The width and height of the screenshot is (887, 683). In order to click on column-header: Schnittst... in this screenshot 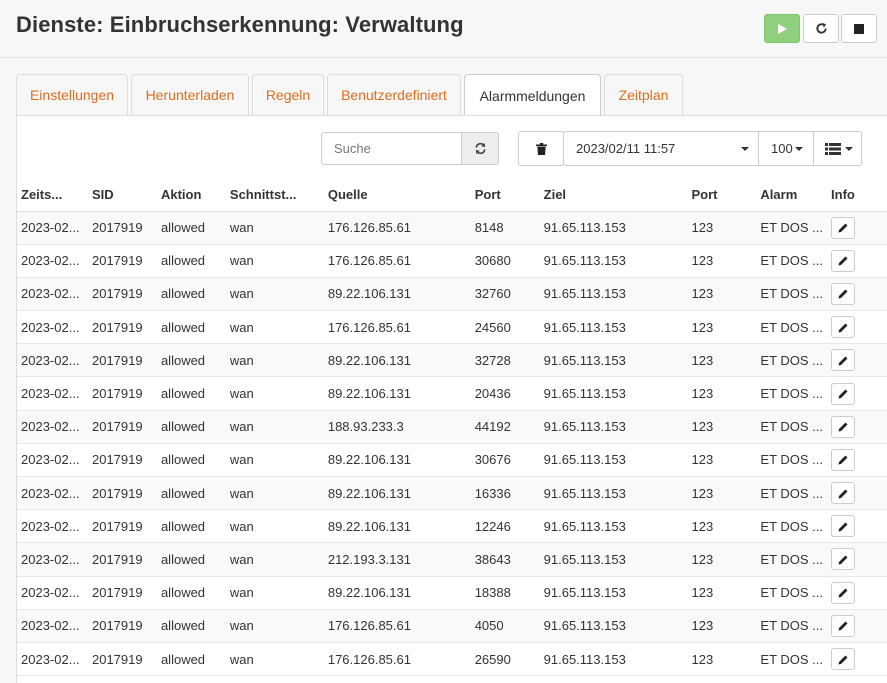, I will do `click(274, 195)`.